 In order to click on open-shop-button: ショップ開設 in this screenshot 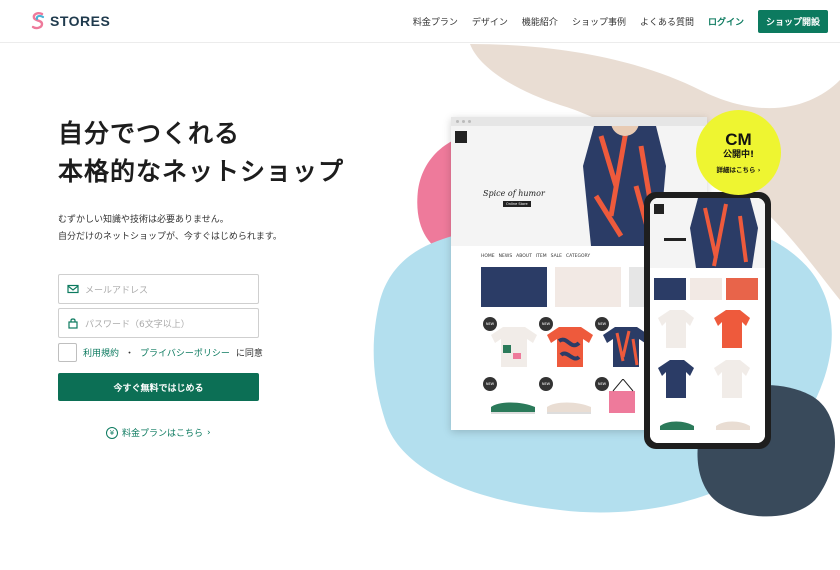, I will do `click(792, 21)`.